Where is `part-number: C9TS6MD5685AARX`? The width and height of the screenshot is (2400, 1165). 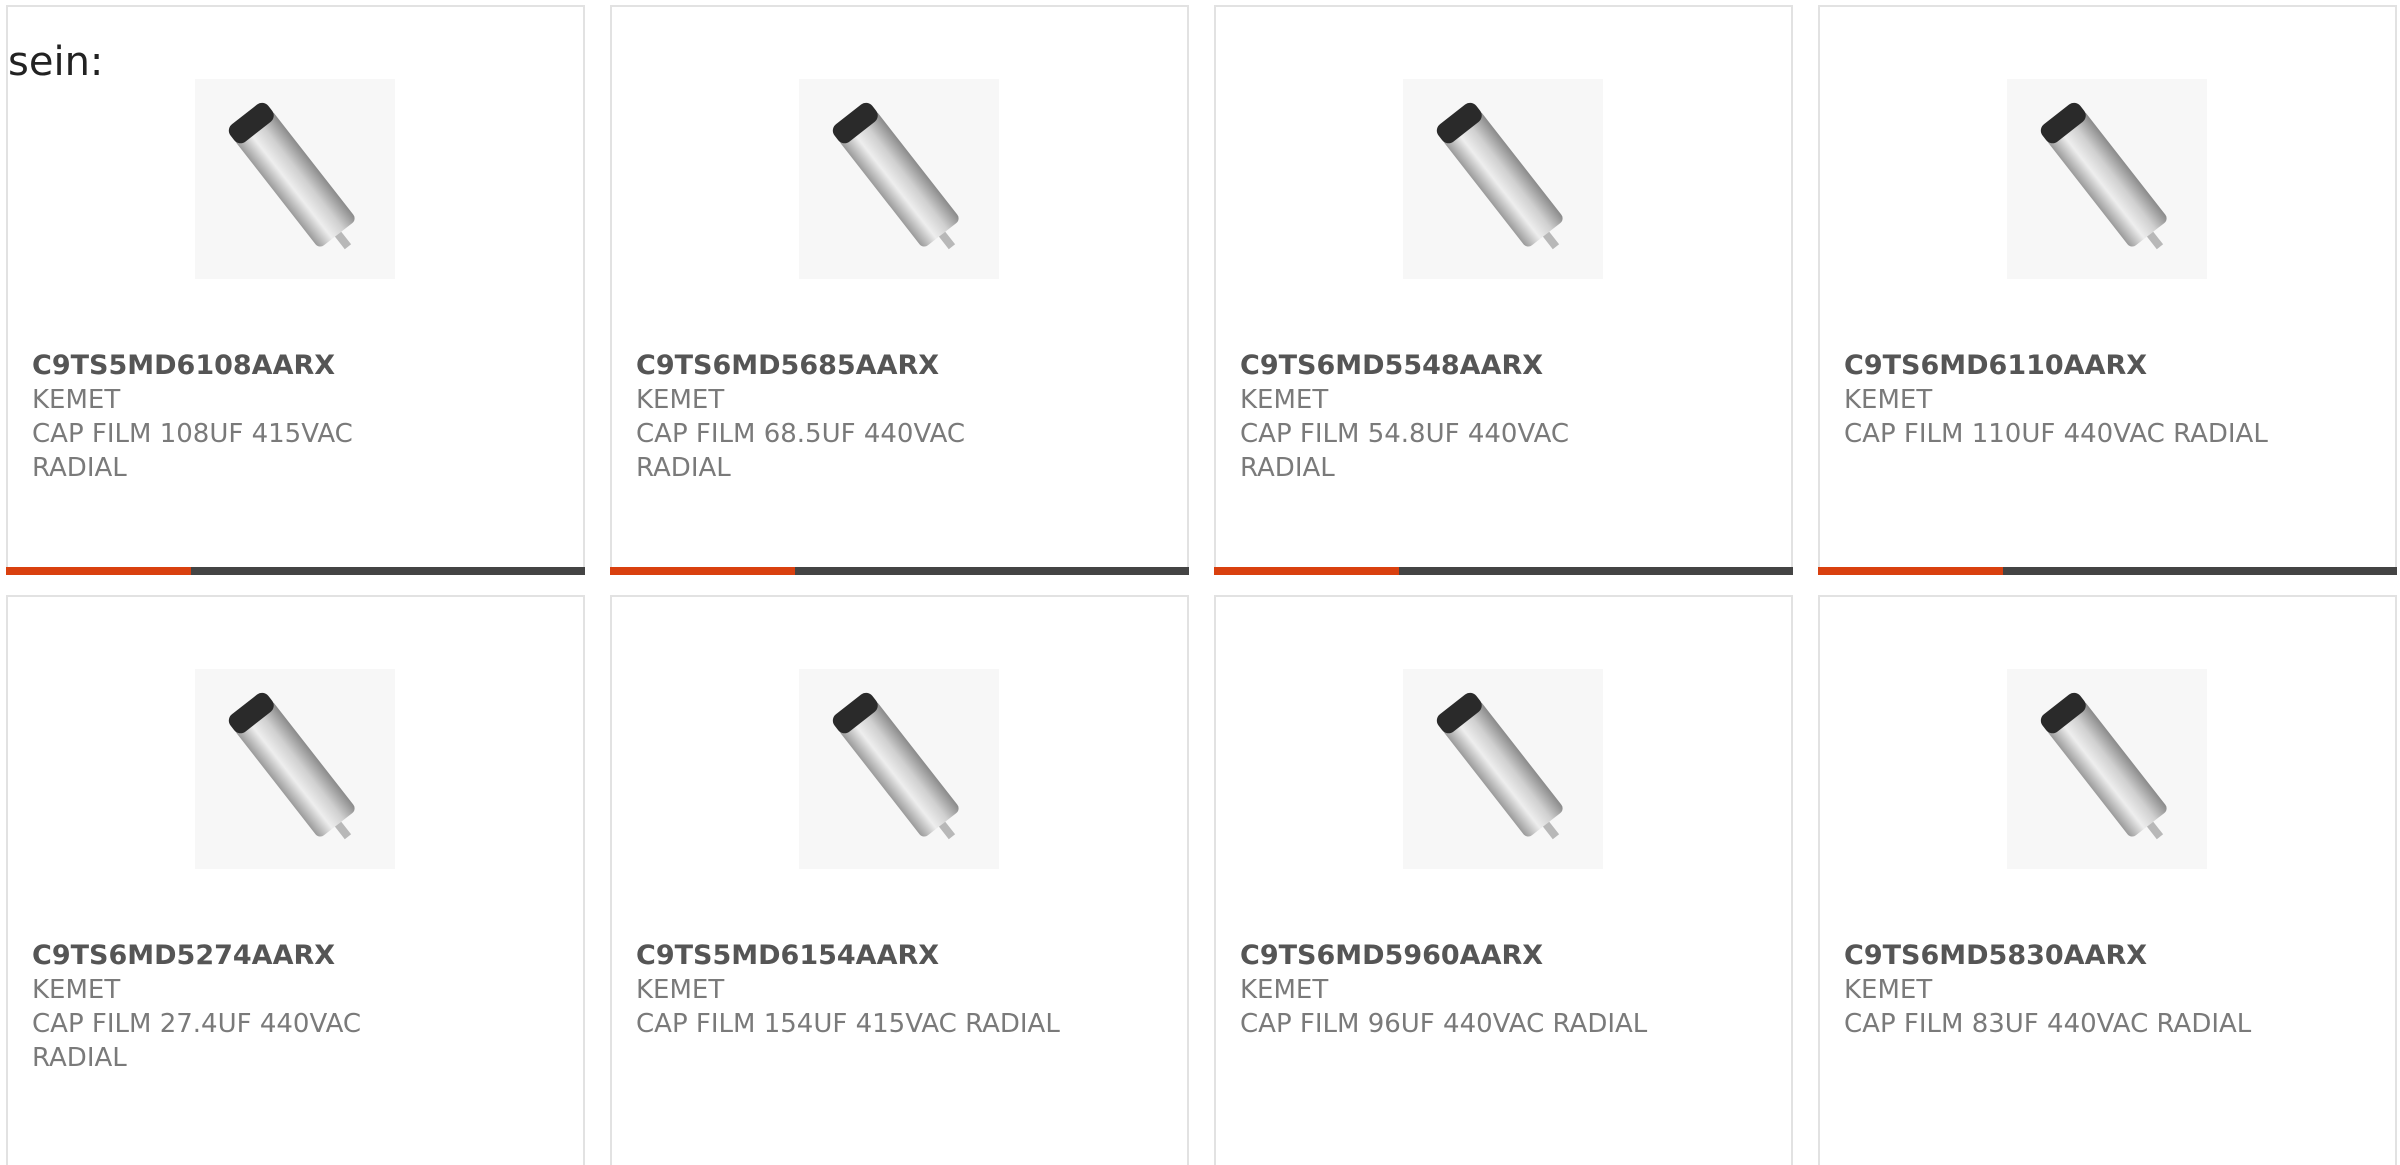
part-number: C9TS6MD5685AARX is located at coordinates (866, 366).